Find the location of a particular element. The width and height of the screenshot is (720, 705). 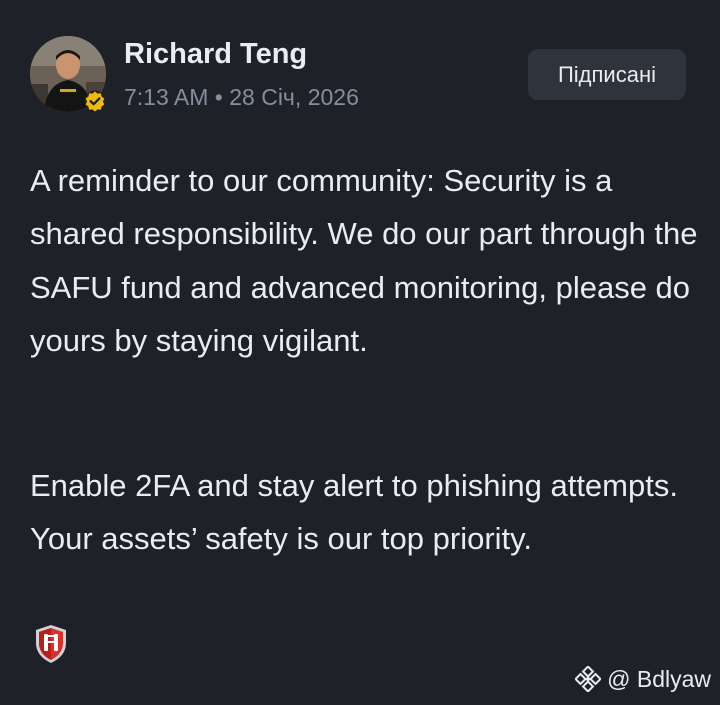

following-button: Підписані is located at coordinates (607, 74).